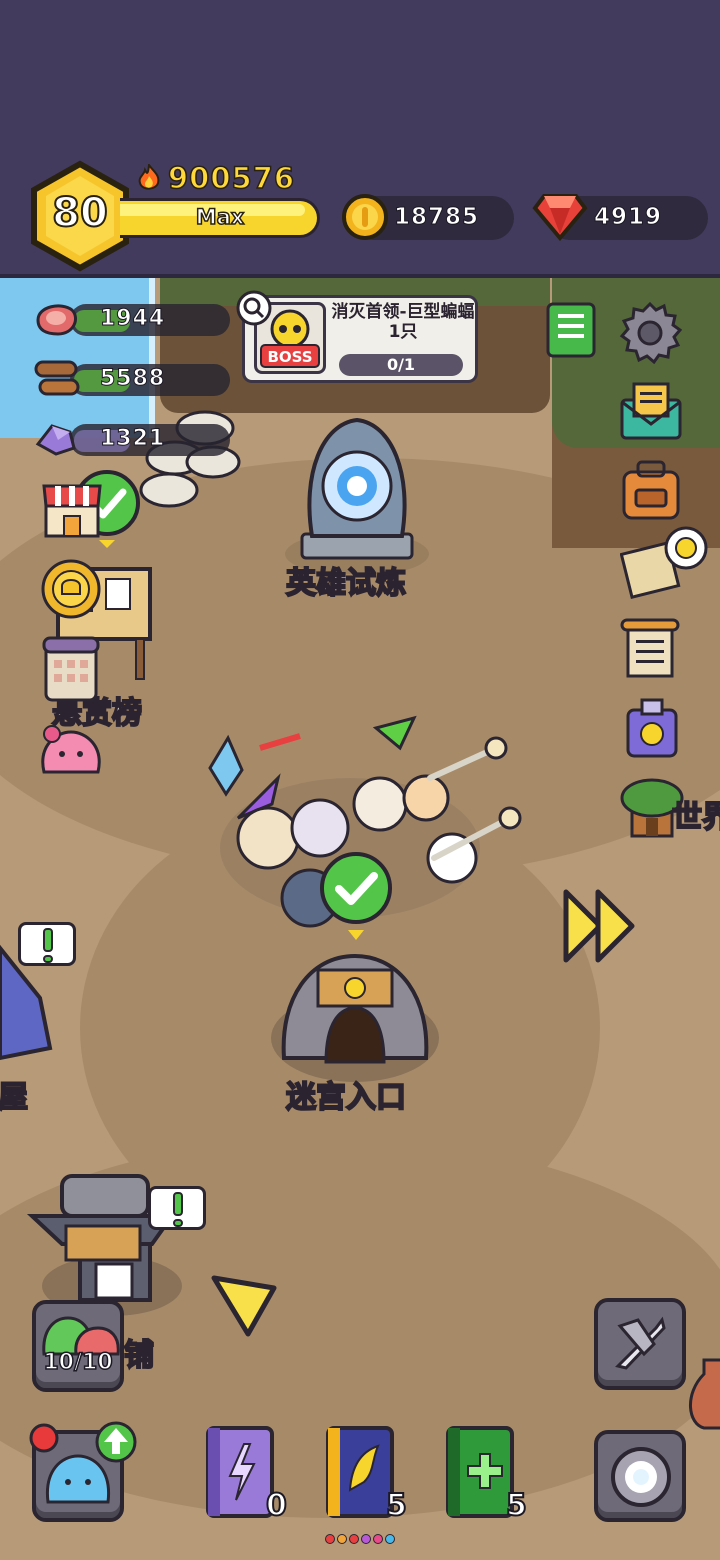 The width and height of the screenshot is (720, 1560). What do you see at coordinates (78, 1346) in the screenshot?
I see `slime-team-button: 10/10` at bounding box center [78, 1346].